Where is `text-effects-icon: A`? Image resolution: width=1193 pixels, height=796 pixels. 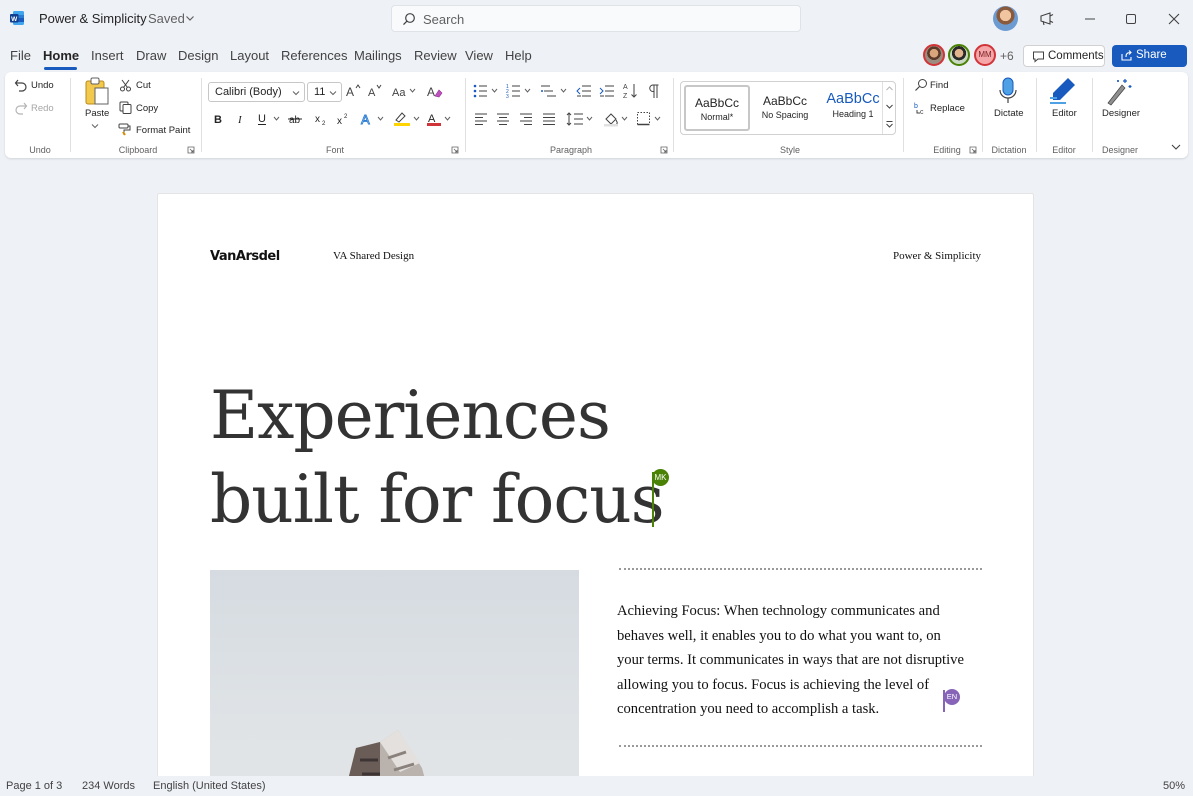 text-effects-icon: A is located at coordinates (374, 119).